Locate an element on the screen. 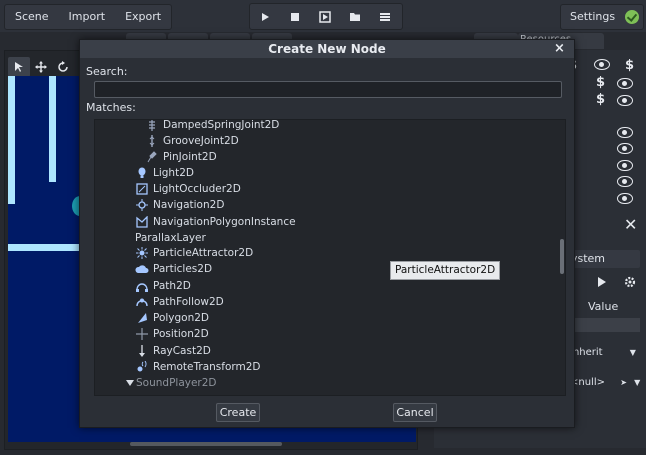 The width and height of the screenshot is (646, 455). settings-button: Settings is located at coordinates (602, 17).